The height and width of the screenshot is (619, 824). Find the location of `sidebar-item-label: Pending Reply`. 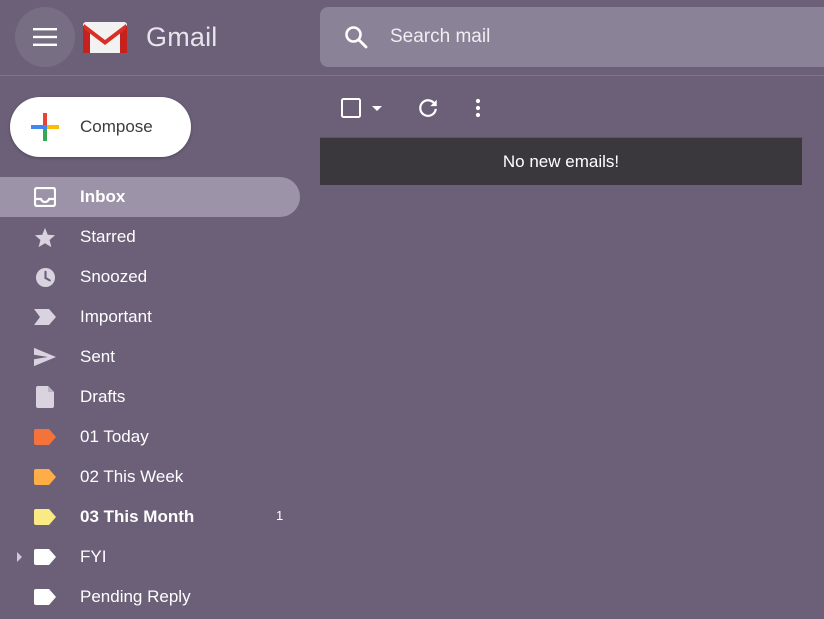

sidebar-item-label: Pending Reply is located at coordinates (135, 596).